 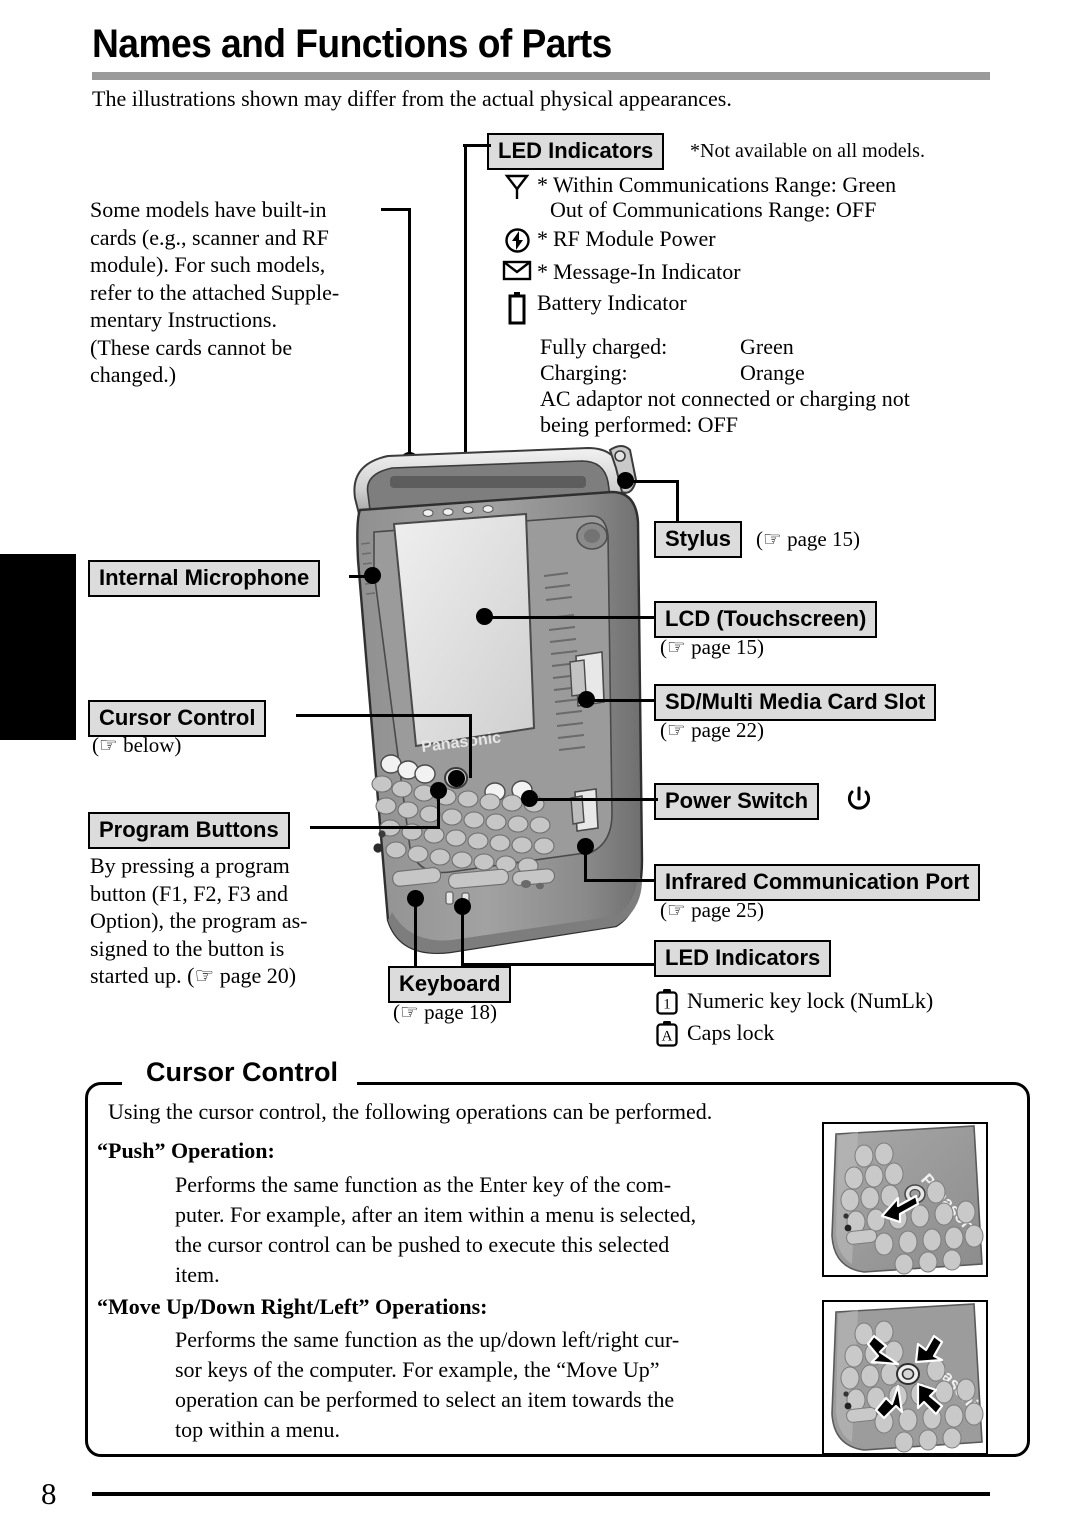 I want to click on callout-lcd-touchscreen: LCD (Touchscreen), so click(x=766, y=619).